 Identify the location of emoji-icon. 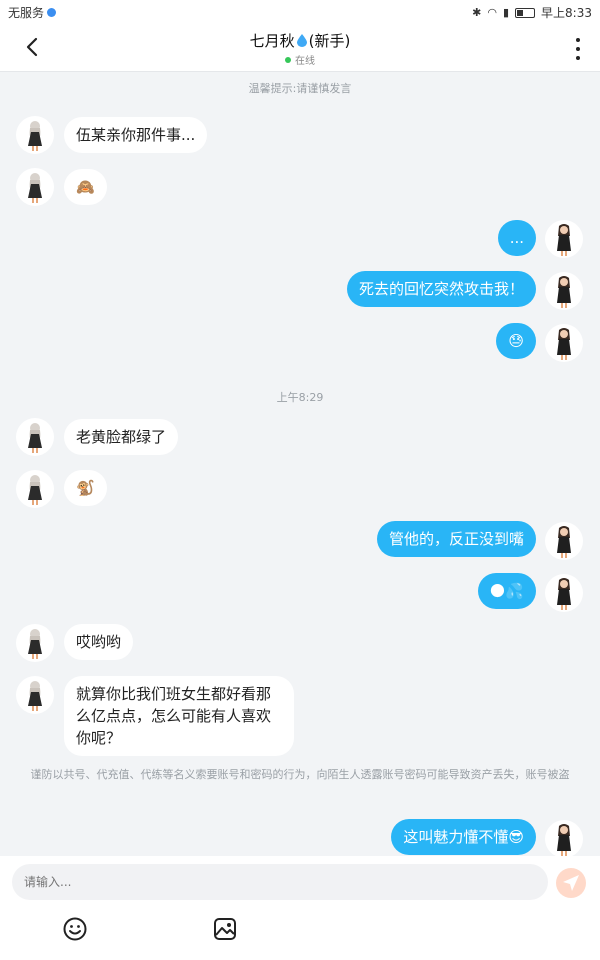
(75, 929).